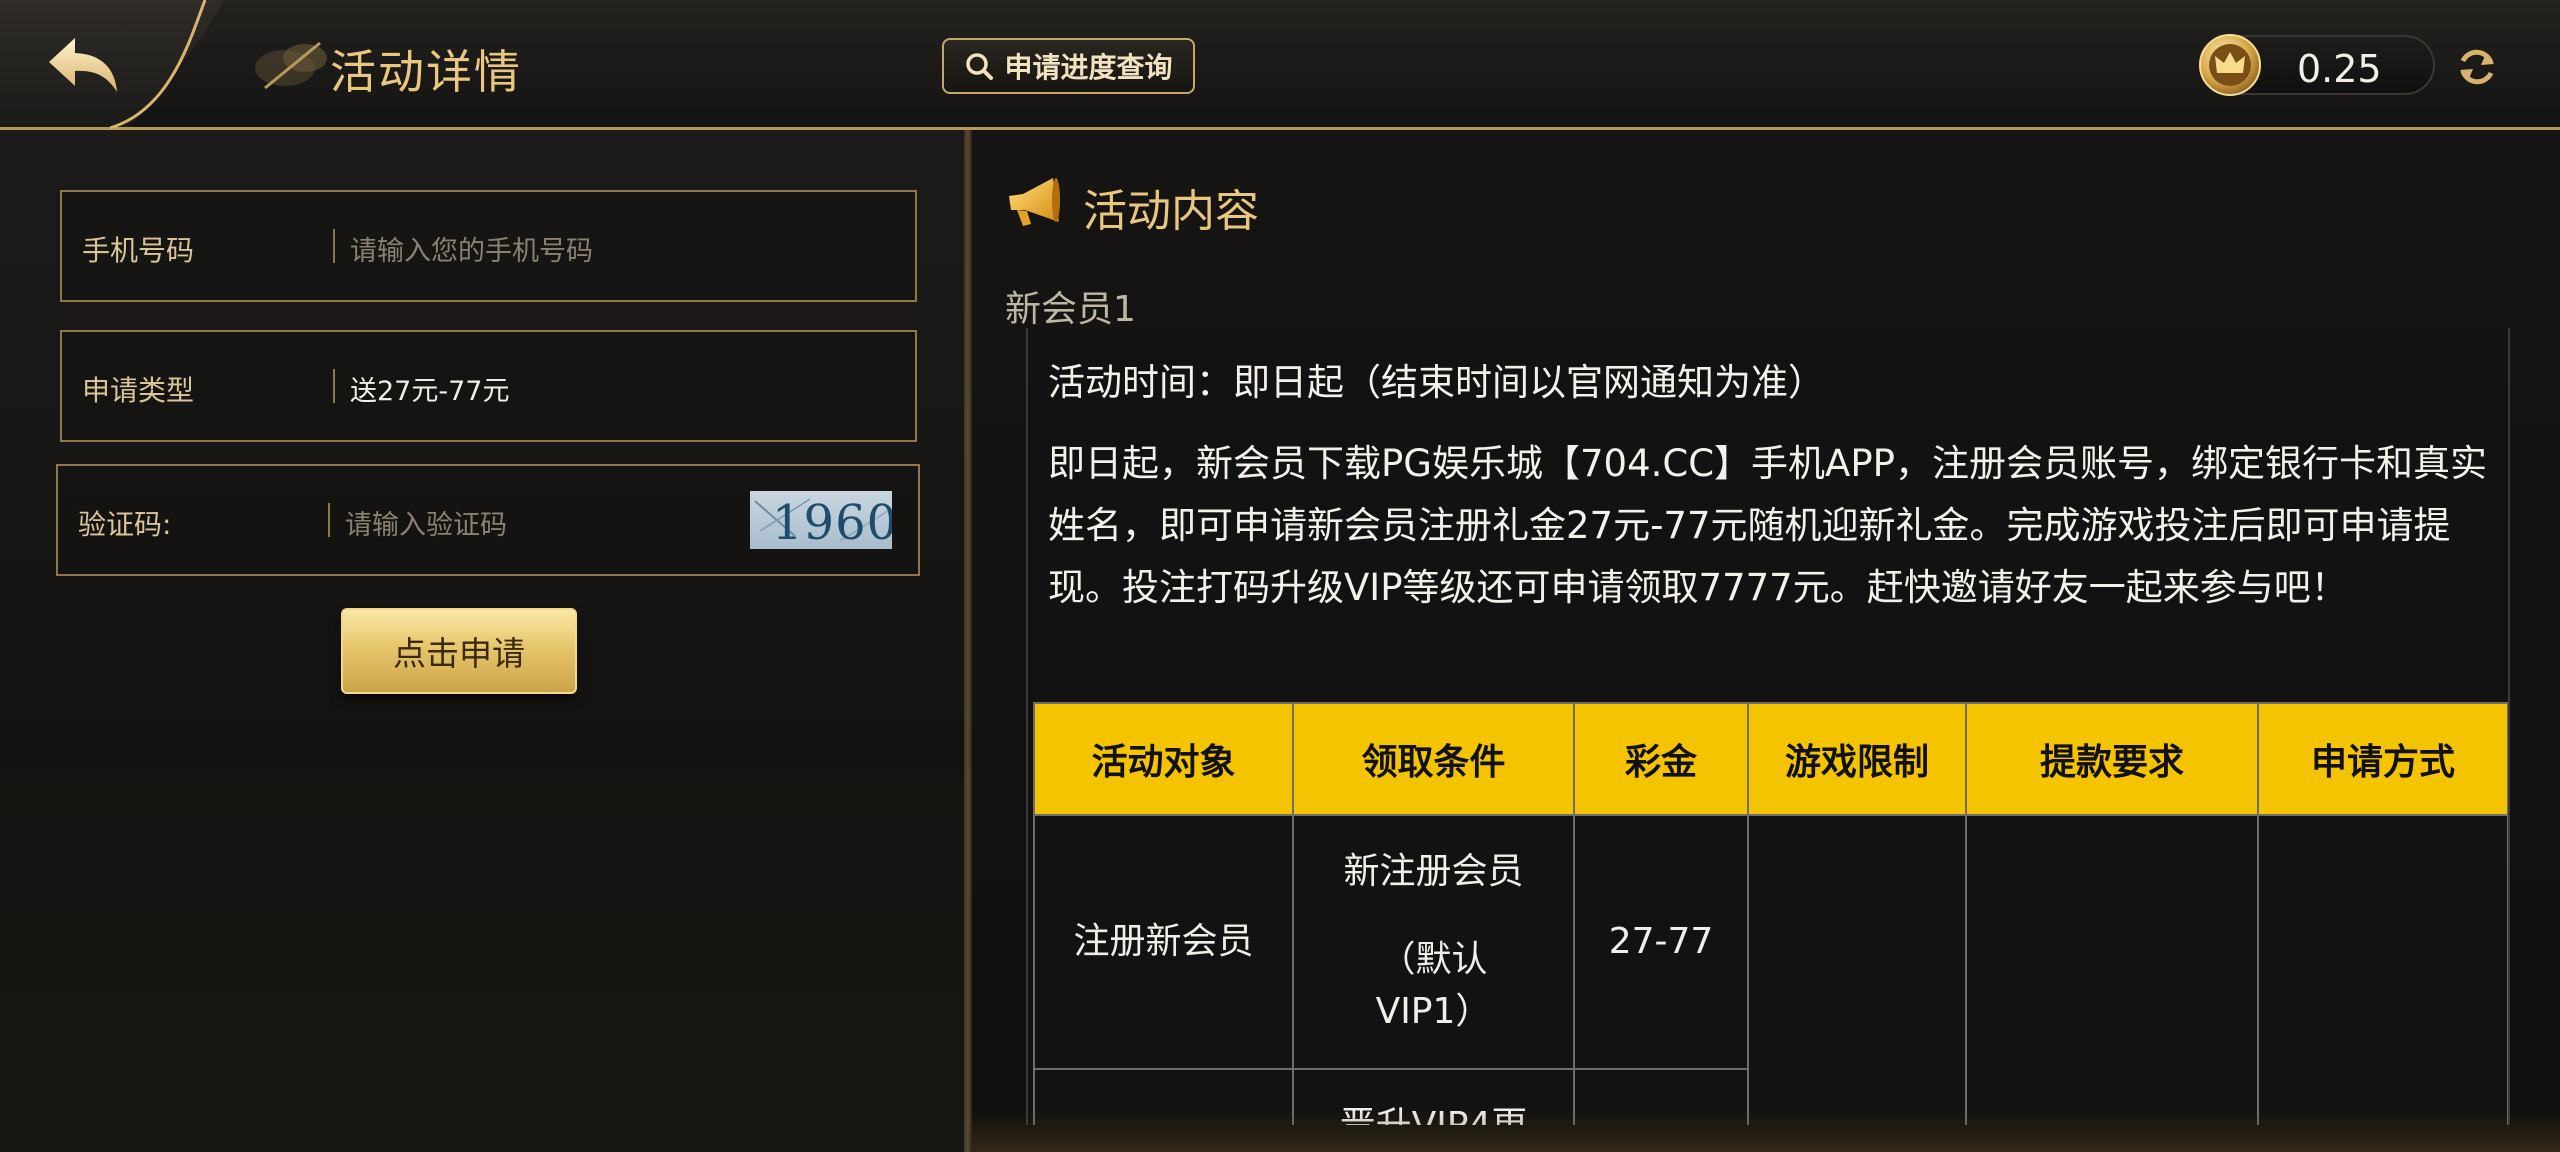 The width and height of the screenshot is (2560, 1152). I want to click on phone-field: 手机号码 请输入您的手机号码, so click(488, 246).